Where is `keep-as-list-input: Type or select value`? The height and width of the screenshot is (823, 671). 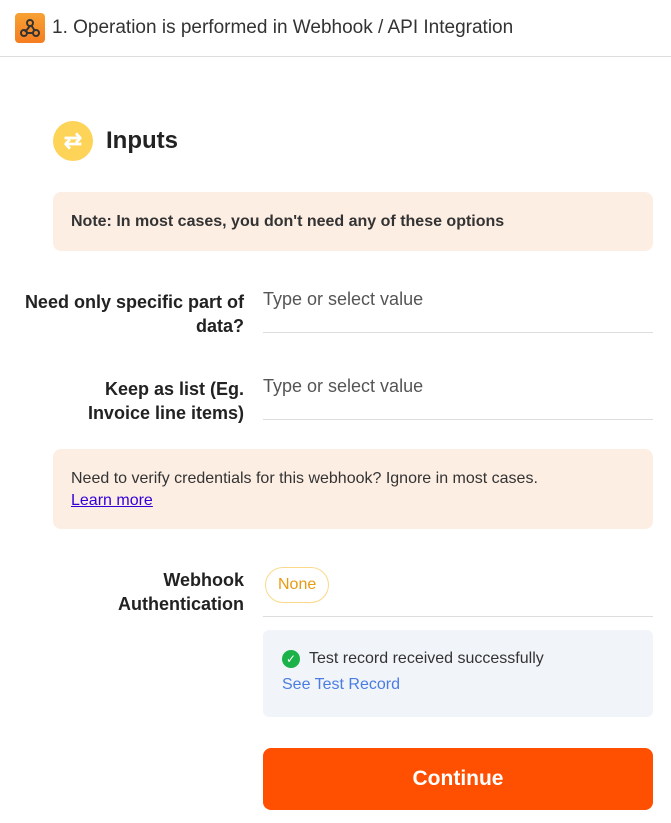
keep-as-list-input: Type or select value is located at coordinates (458, 398).